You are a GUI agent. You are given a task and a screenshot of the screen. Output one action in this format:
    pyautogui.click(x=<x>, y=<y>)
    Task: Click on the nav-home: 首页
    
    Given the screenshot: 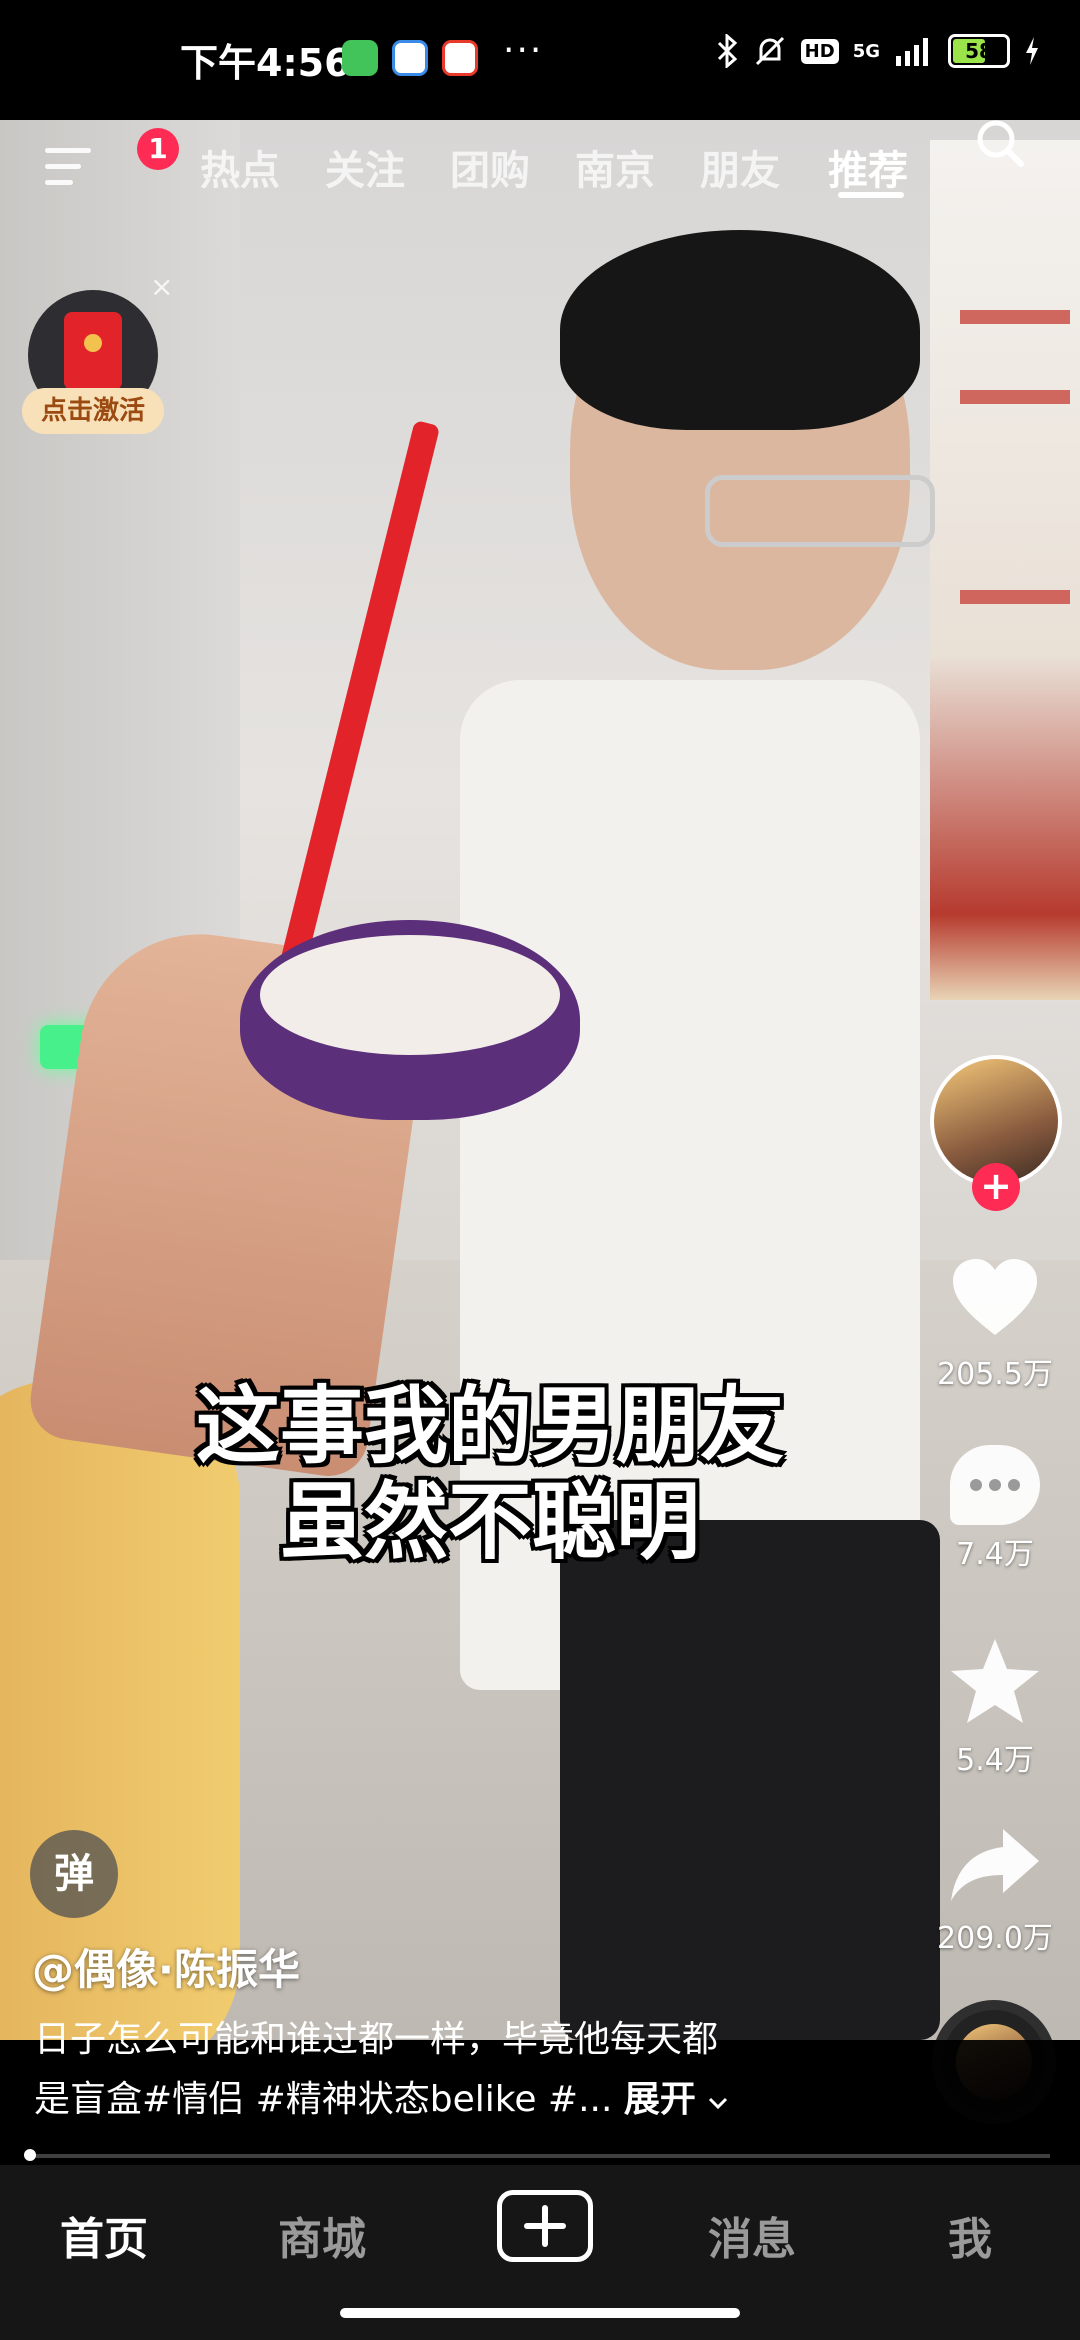 What is the action you would take?
    pyautogui.click(x=104, y=2235)
    